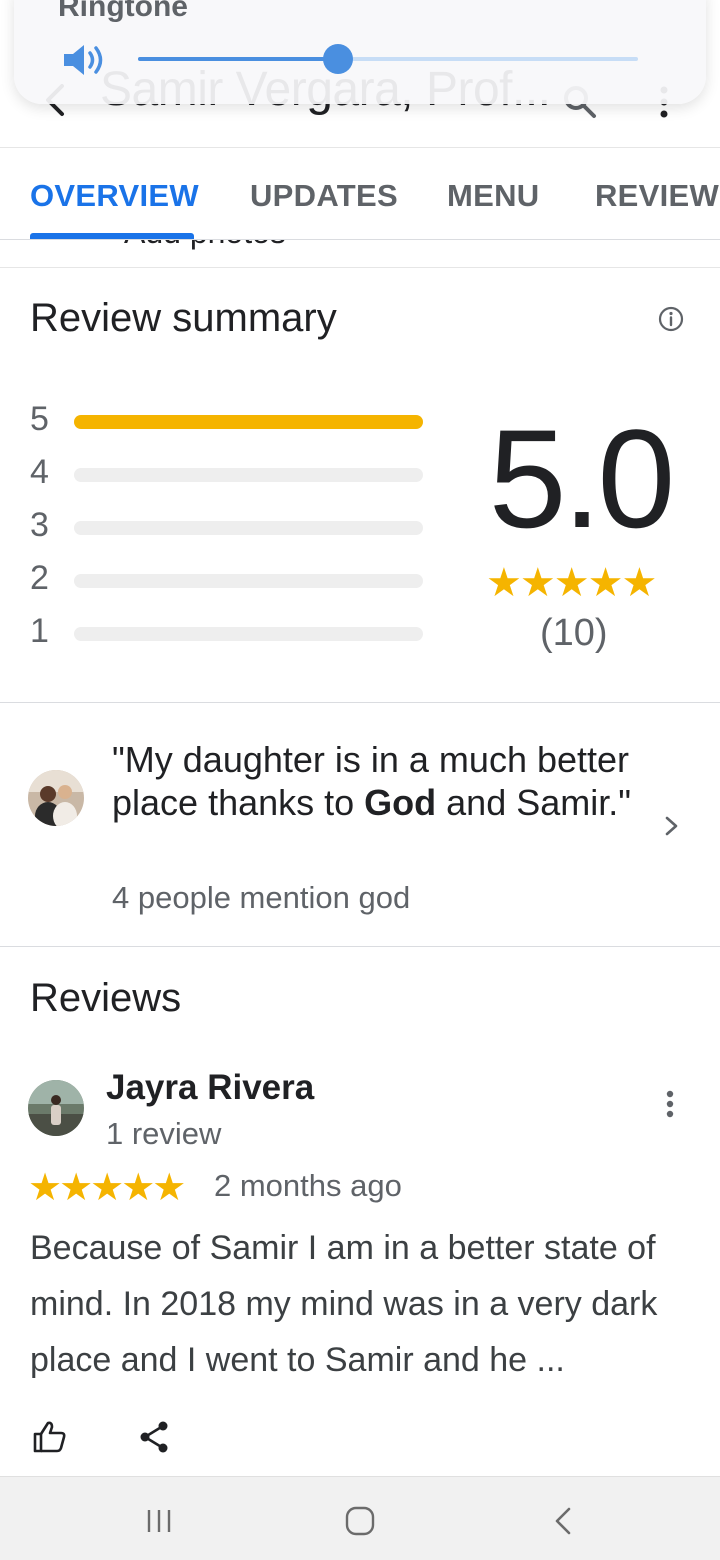 The height and width of the screenshot is (1560, 720). I want to click on quote-mention-count: 4 people mention god, so click(261, 897).